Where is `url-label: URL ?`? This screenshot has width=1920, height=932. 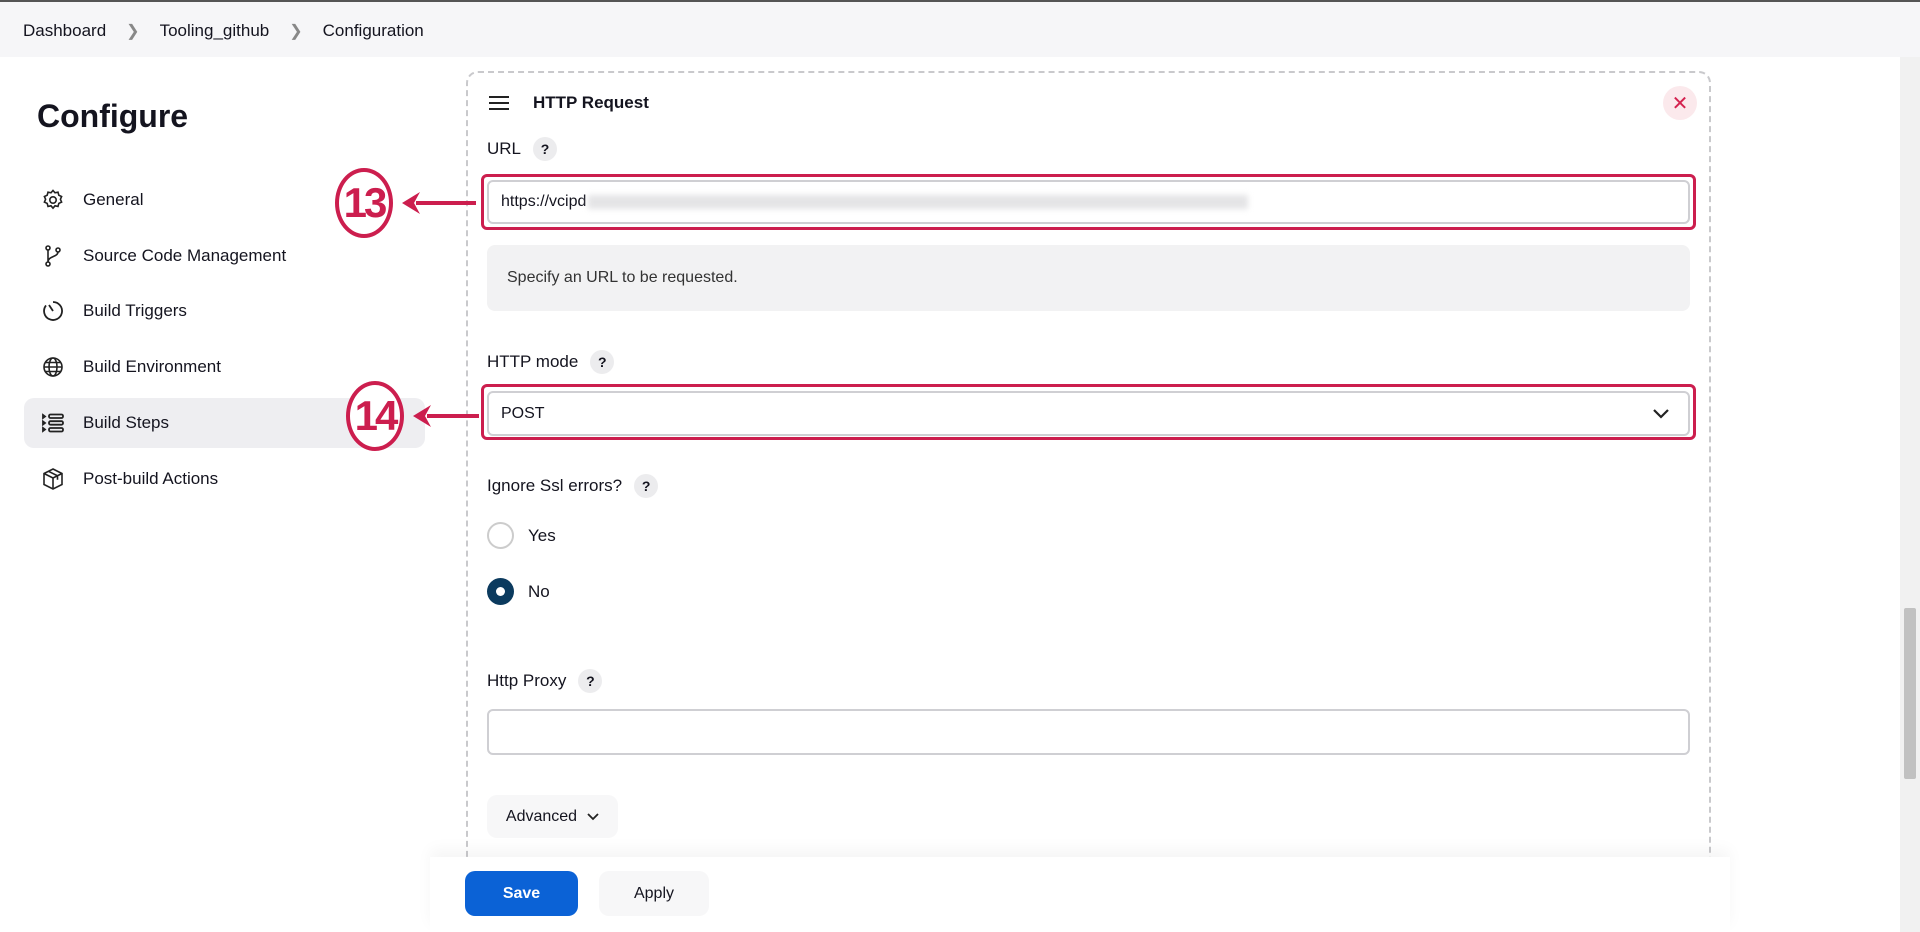 url-label: URL ? is located at coordinates (522, 149).